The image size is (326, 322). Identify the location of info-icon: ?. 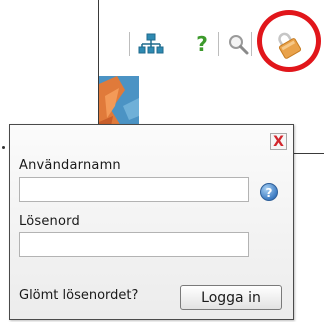
(269, 193).